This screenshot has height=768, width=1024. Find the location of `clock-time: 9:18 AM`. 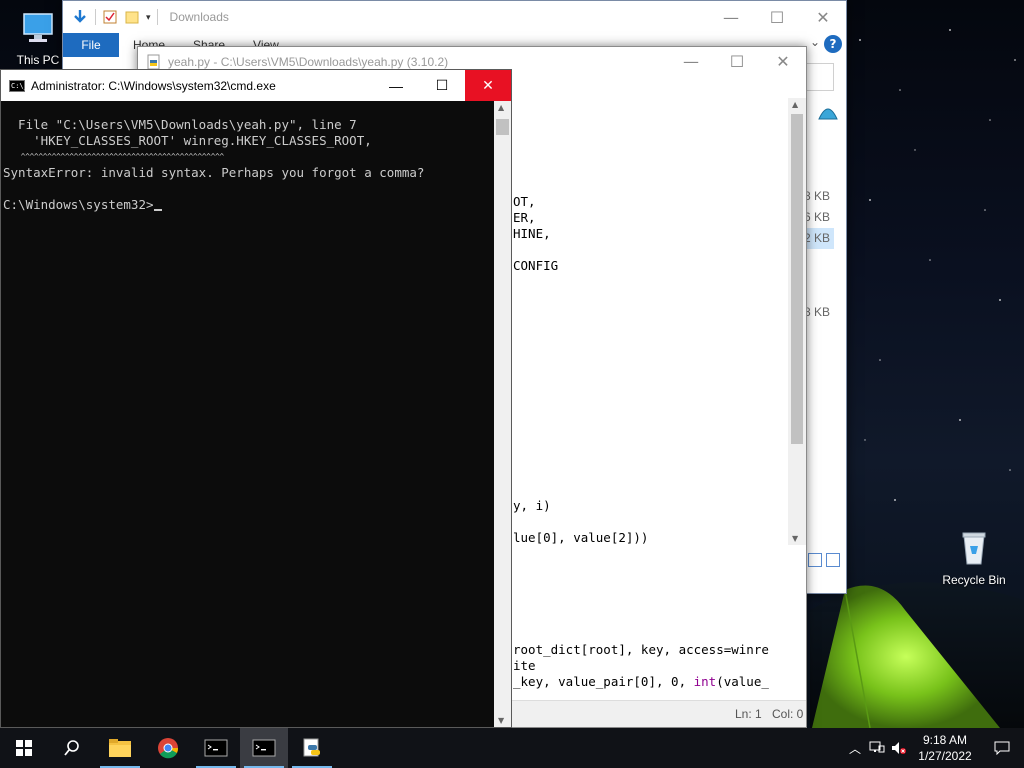

clock-time: 9:18 AM is located at coordinates (945, 740).